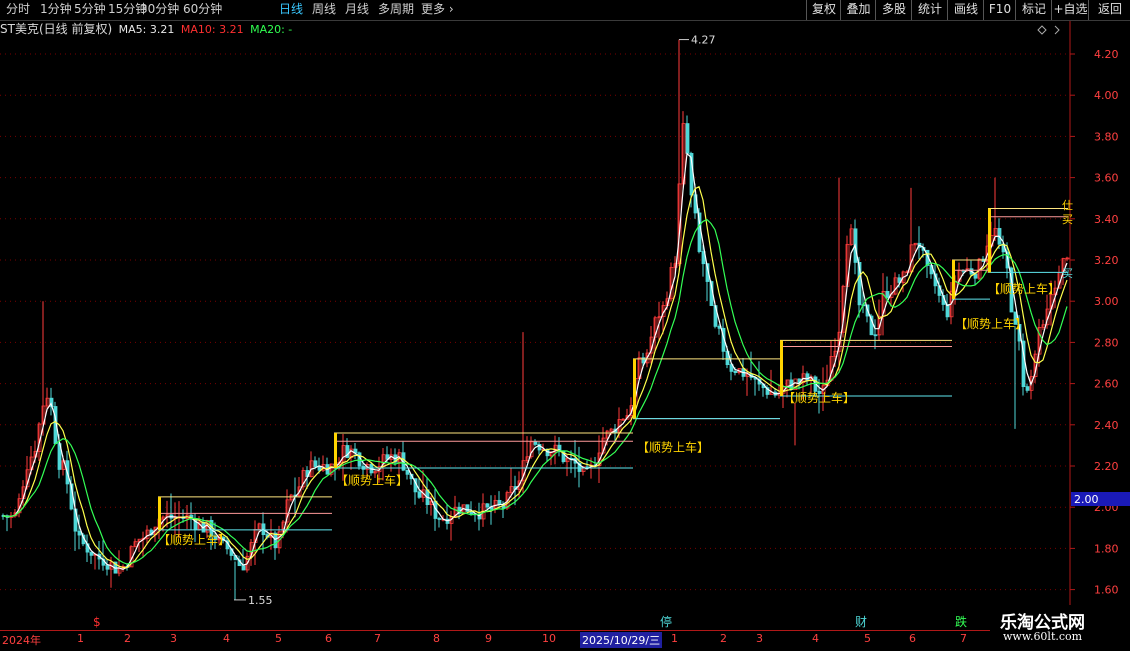 The height and width of the screenshot is (651, 1130). What do you see at coordinates (202, 10) in the screenshot?
I see `period-tab-60min: 60分钟` at bounding box center [202, 10].